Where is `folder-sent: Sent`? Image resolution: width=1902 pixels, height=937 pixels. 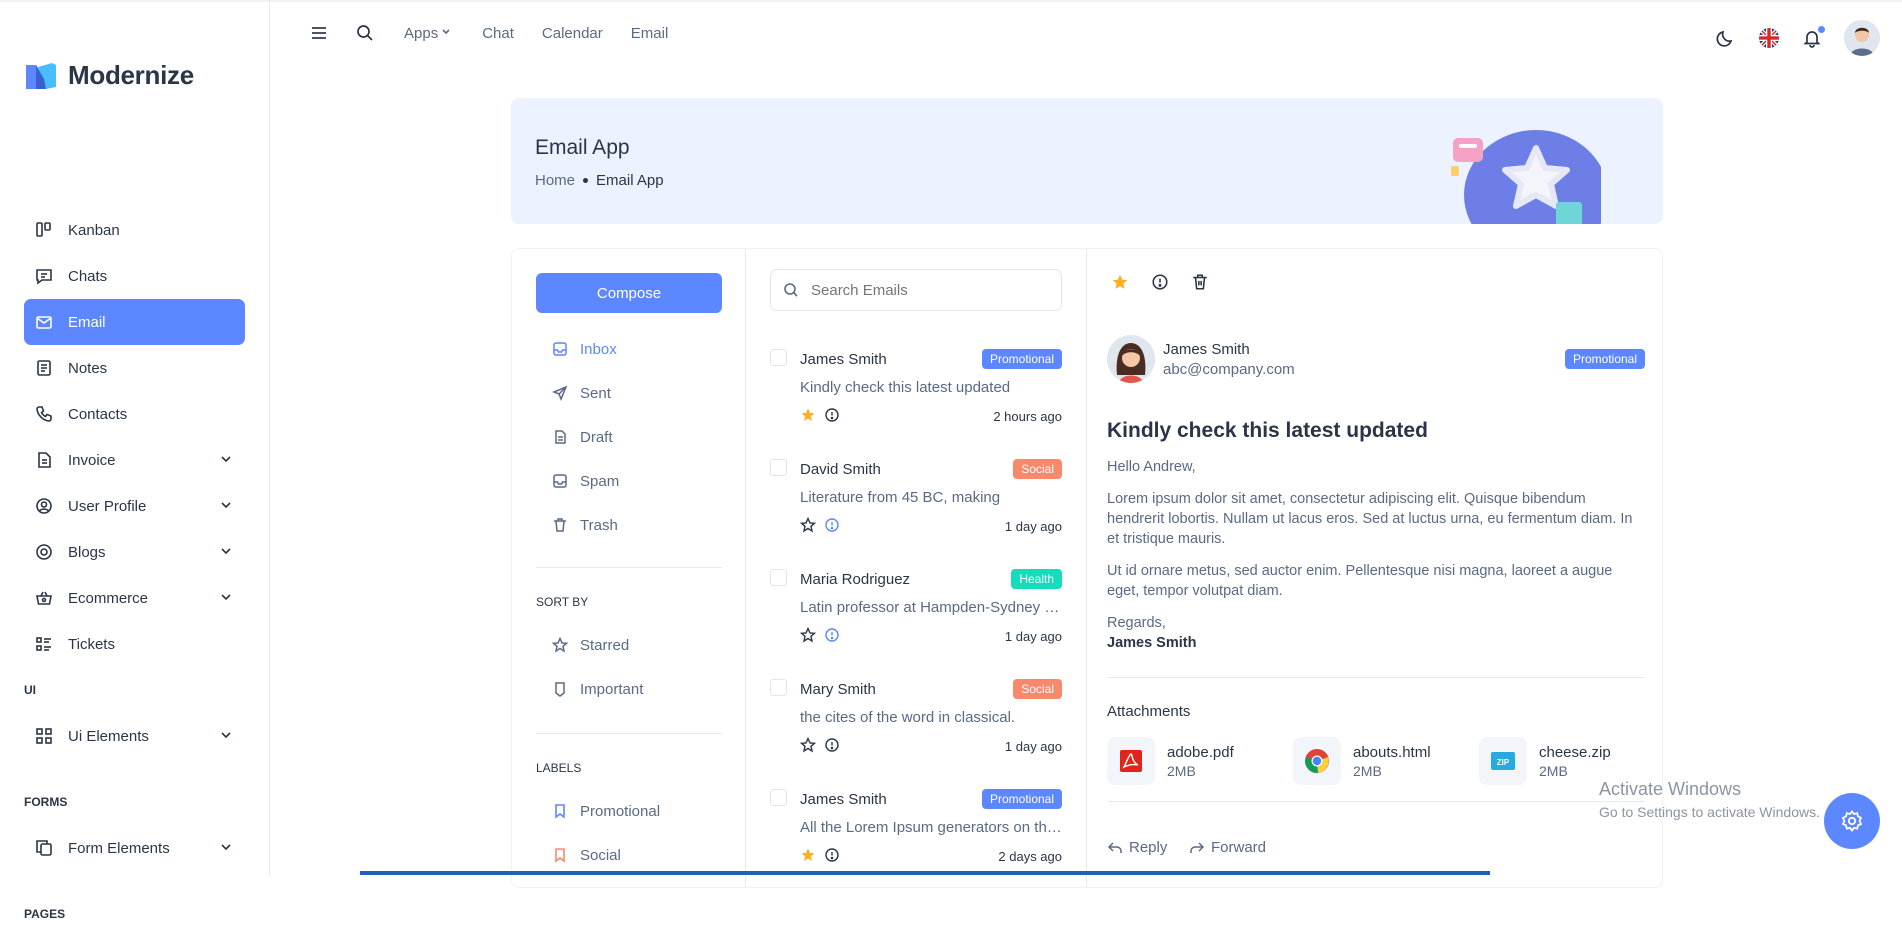
folder-sent: Sent is located at coordinates (581, 393).